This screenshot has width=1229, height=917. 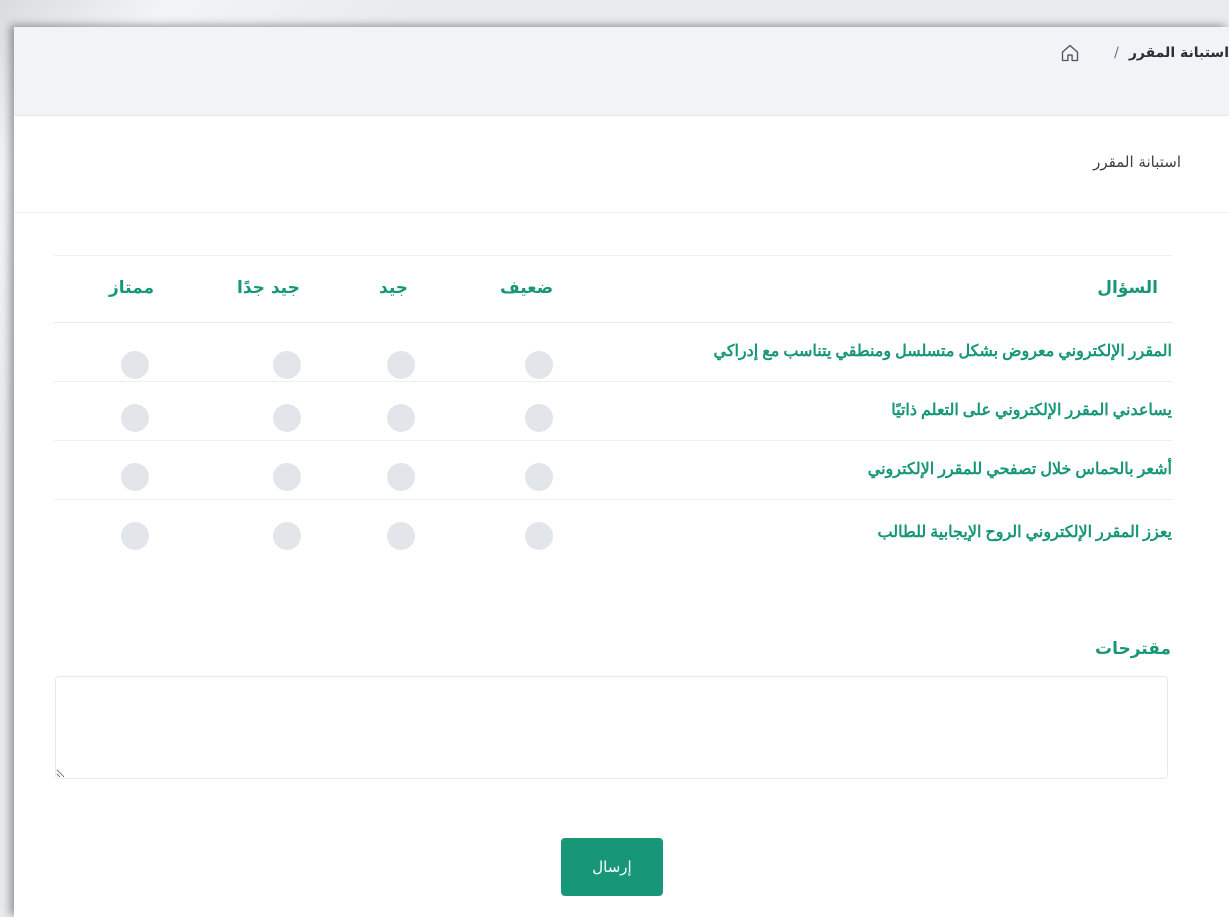 I want to click on header-question: السؤال, so click(x=1127, y=288).